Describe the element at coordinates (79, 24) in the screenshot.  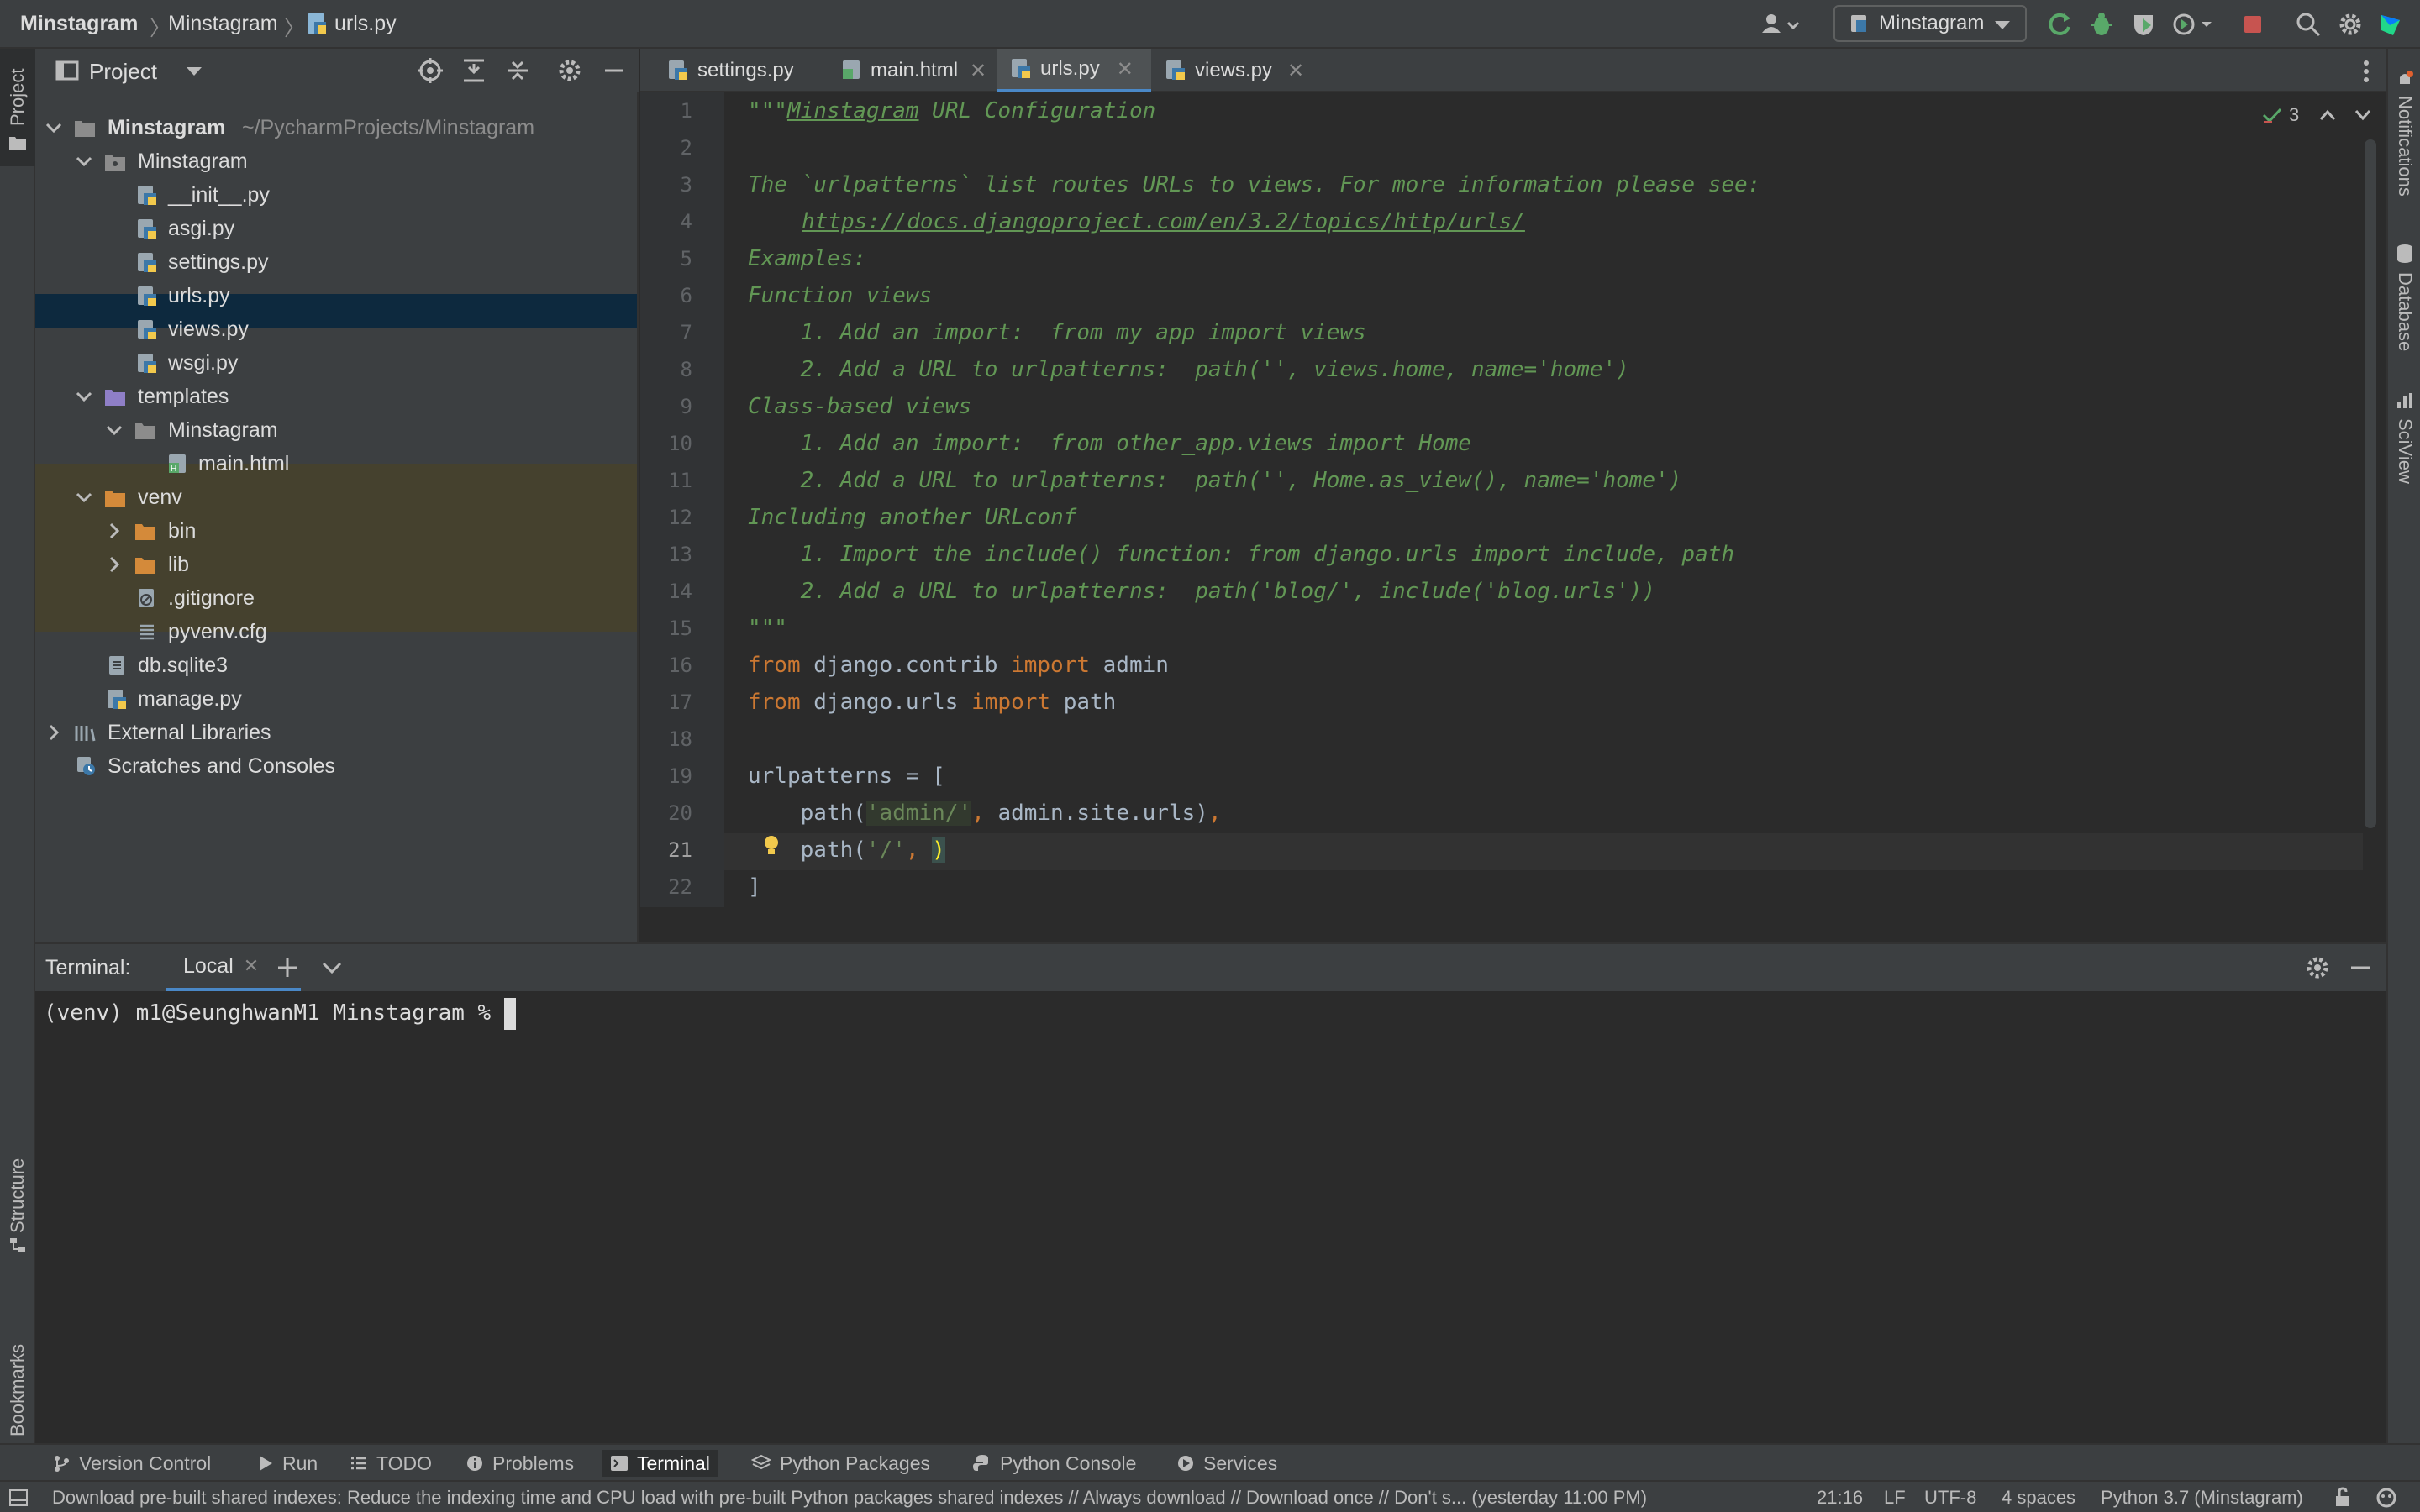
I see `breadcrumb-project: Minstagram` at that location.